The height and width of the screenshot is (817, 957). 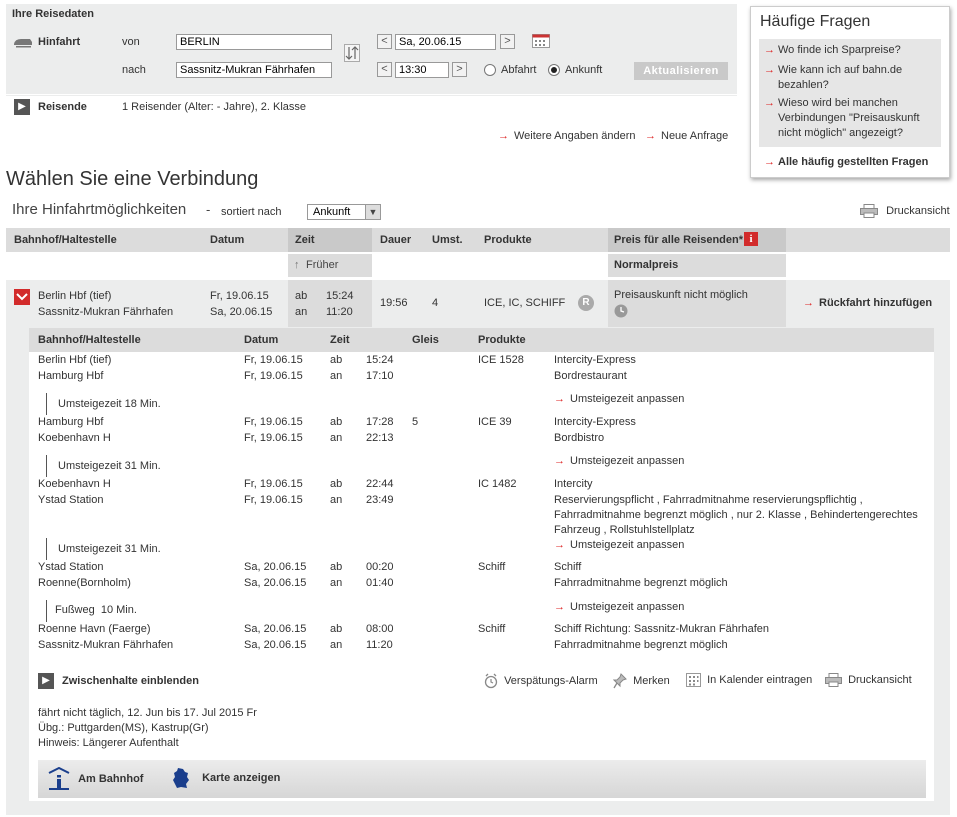 I want to click on abfahrt-label: Abfahrt, so click(x=518, y=70).